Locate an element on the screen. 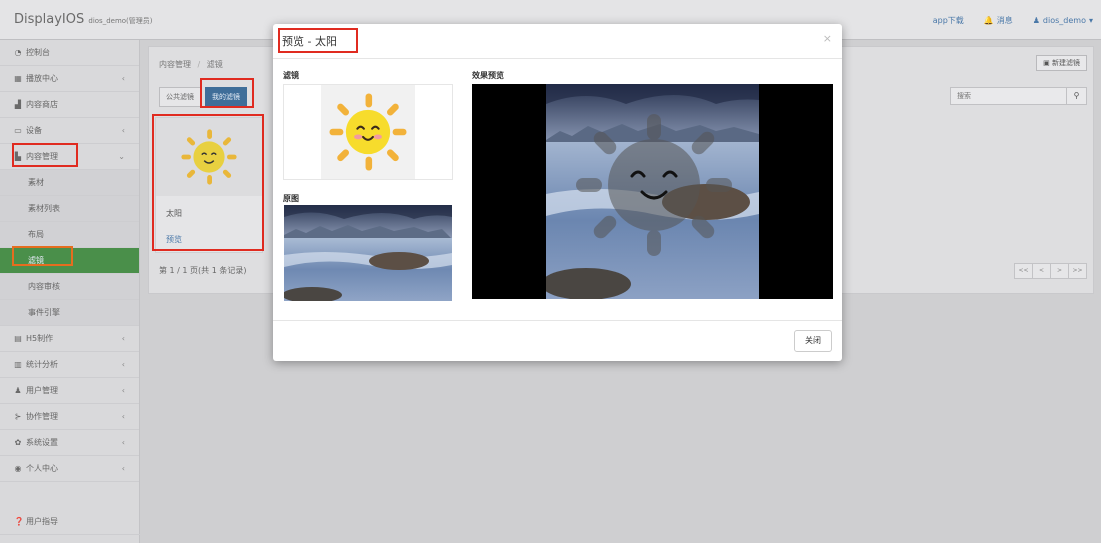 Image resolution: width=1101 pixels, height=543 pixels. close-button: 关闭 is located at coordinates (813, 341).